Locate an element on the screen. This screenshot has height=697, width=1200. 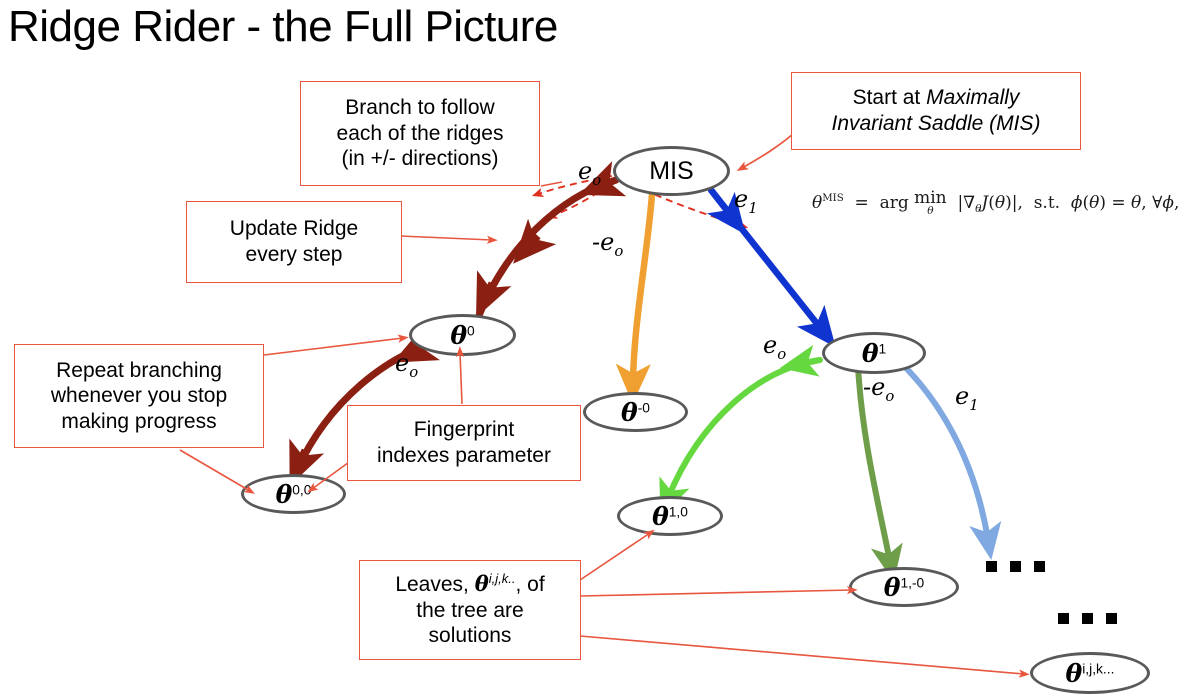
callout-line: (in +/- directions) is located at coordinates (420, 159).